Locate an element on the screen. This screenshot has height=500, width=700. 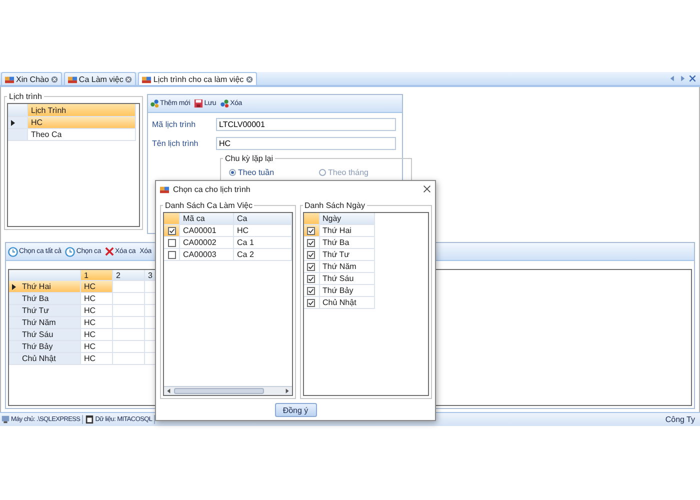
column-header: Mã ca is located at coordinates (207, 219).